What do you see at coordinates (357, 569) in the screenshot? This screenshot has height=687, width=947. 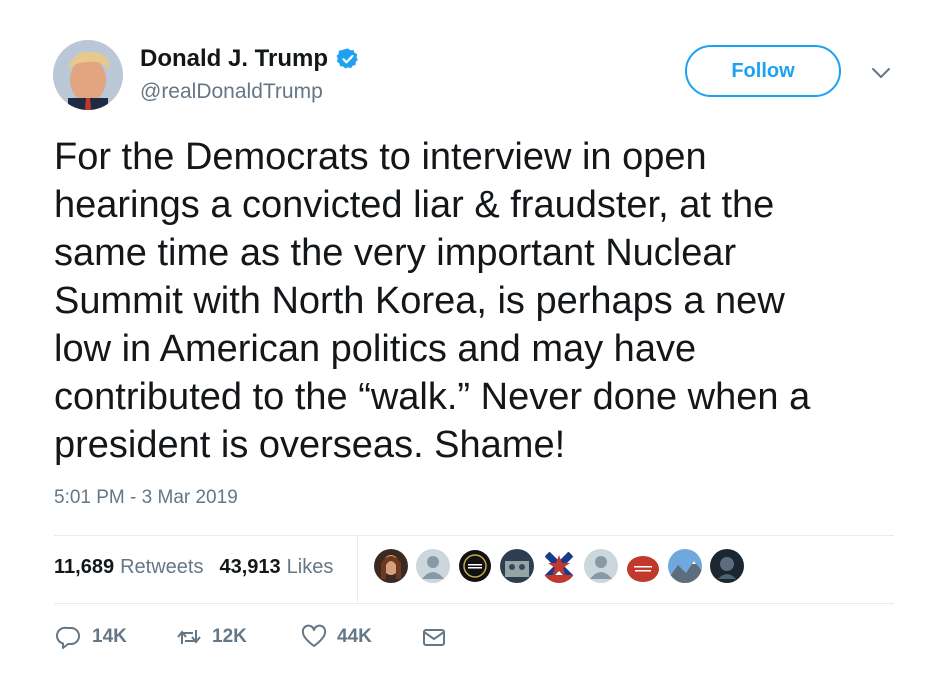 I see `stats-separator` at bounding box center [357, 569].